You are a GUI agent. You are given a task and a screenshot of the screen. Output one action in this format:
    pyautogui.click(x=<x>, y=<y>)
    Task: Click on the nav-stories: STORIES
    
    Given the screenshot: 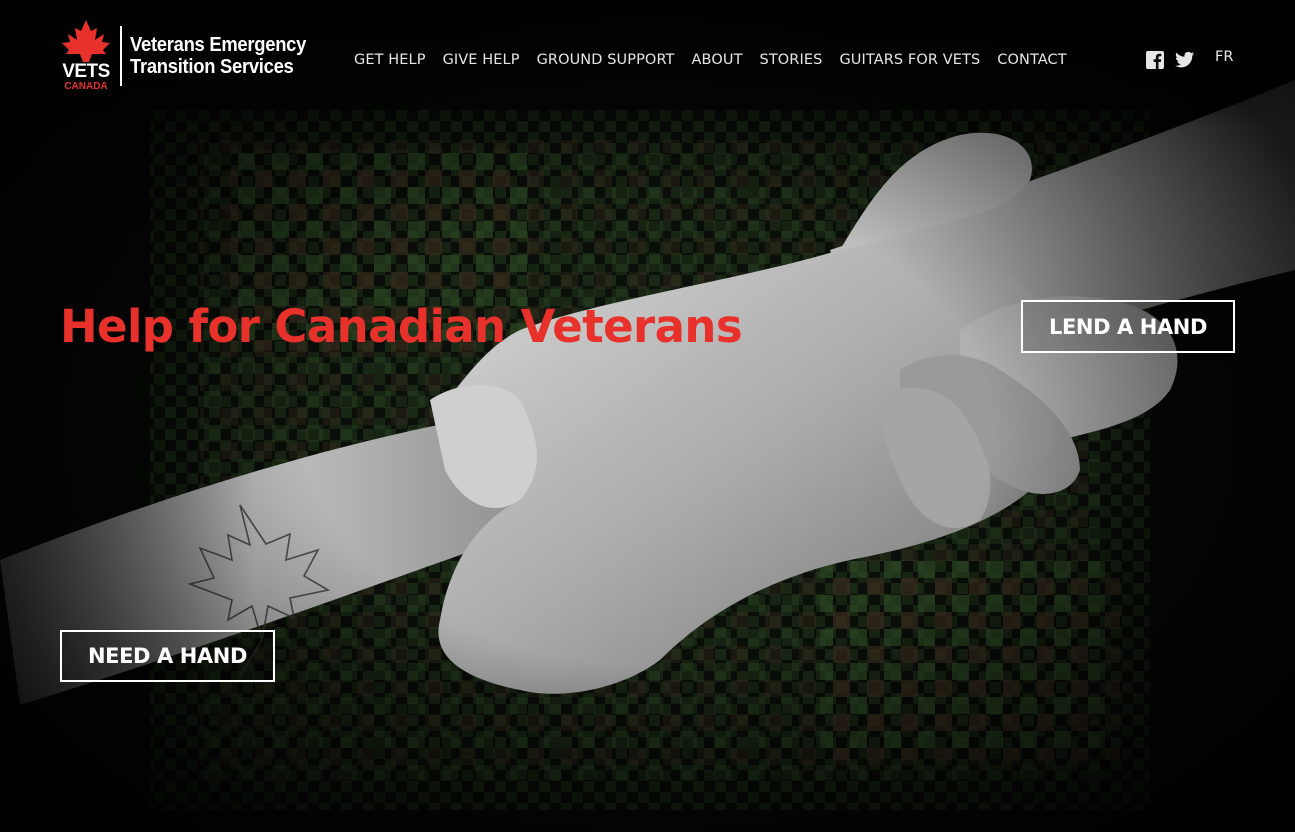 What is the action you would take?
    pyautogui.click(x=791, y=60)
    